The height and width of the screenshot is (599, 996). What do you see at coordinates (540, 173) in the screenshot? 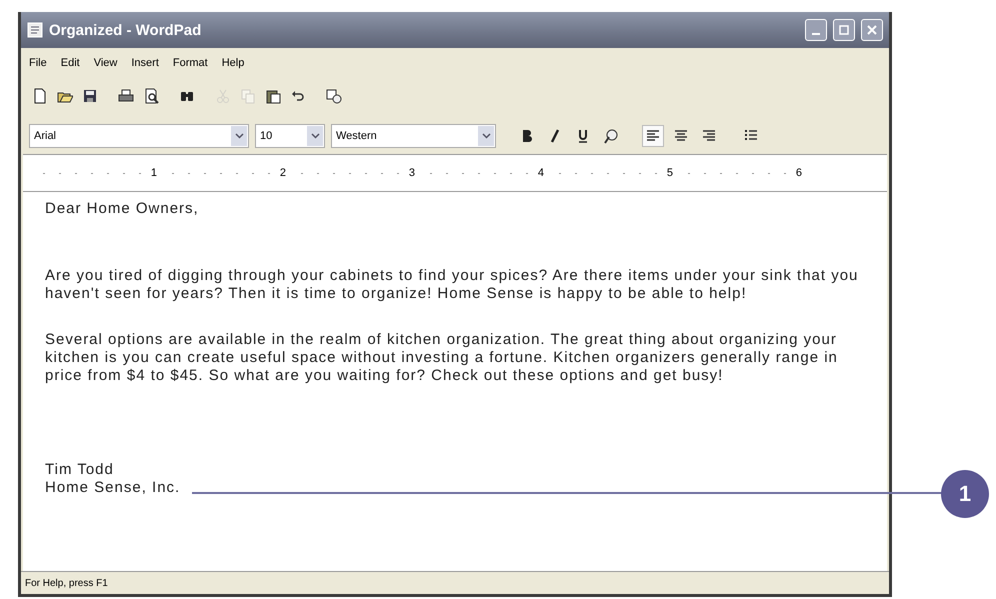
I see `ruler-number: 4` at bounding box center [540, 173].